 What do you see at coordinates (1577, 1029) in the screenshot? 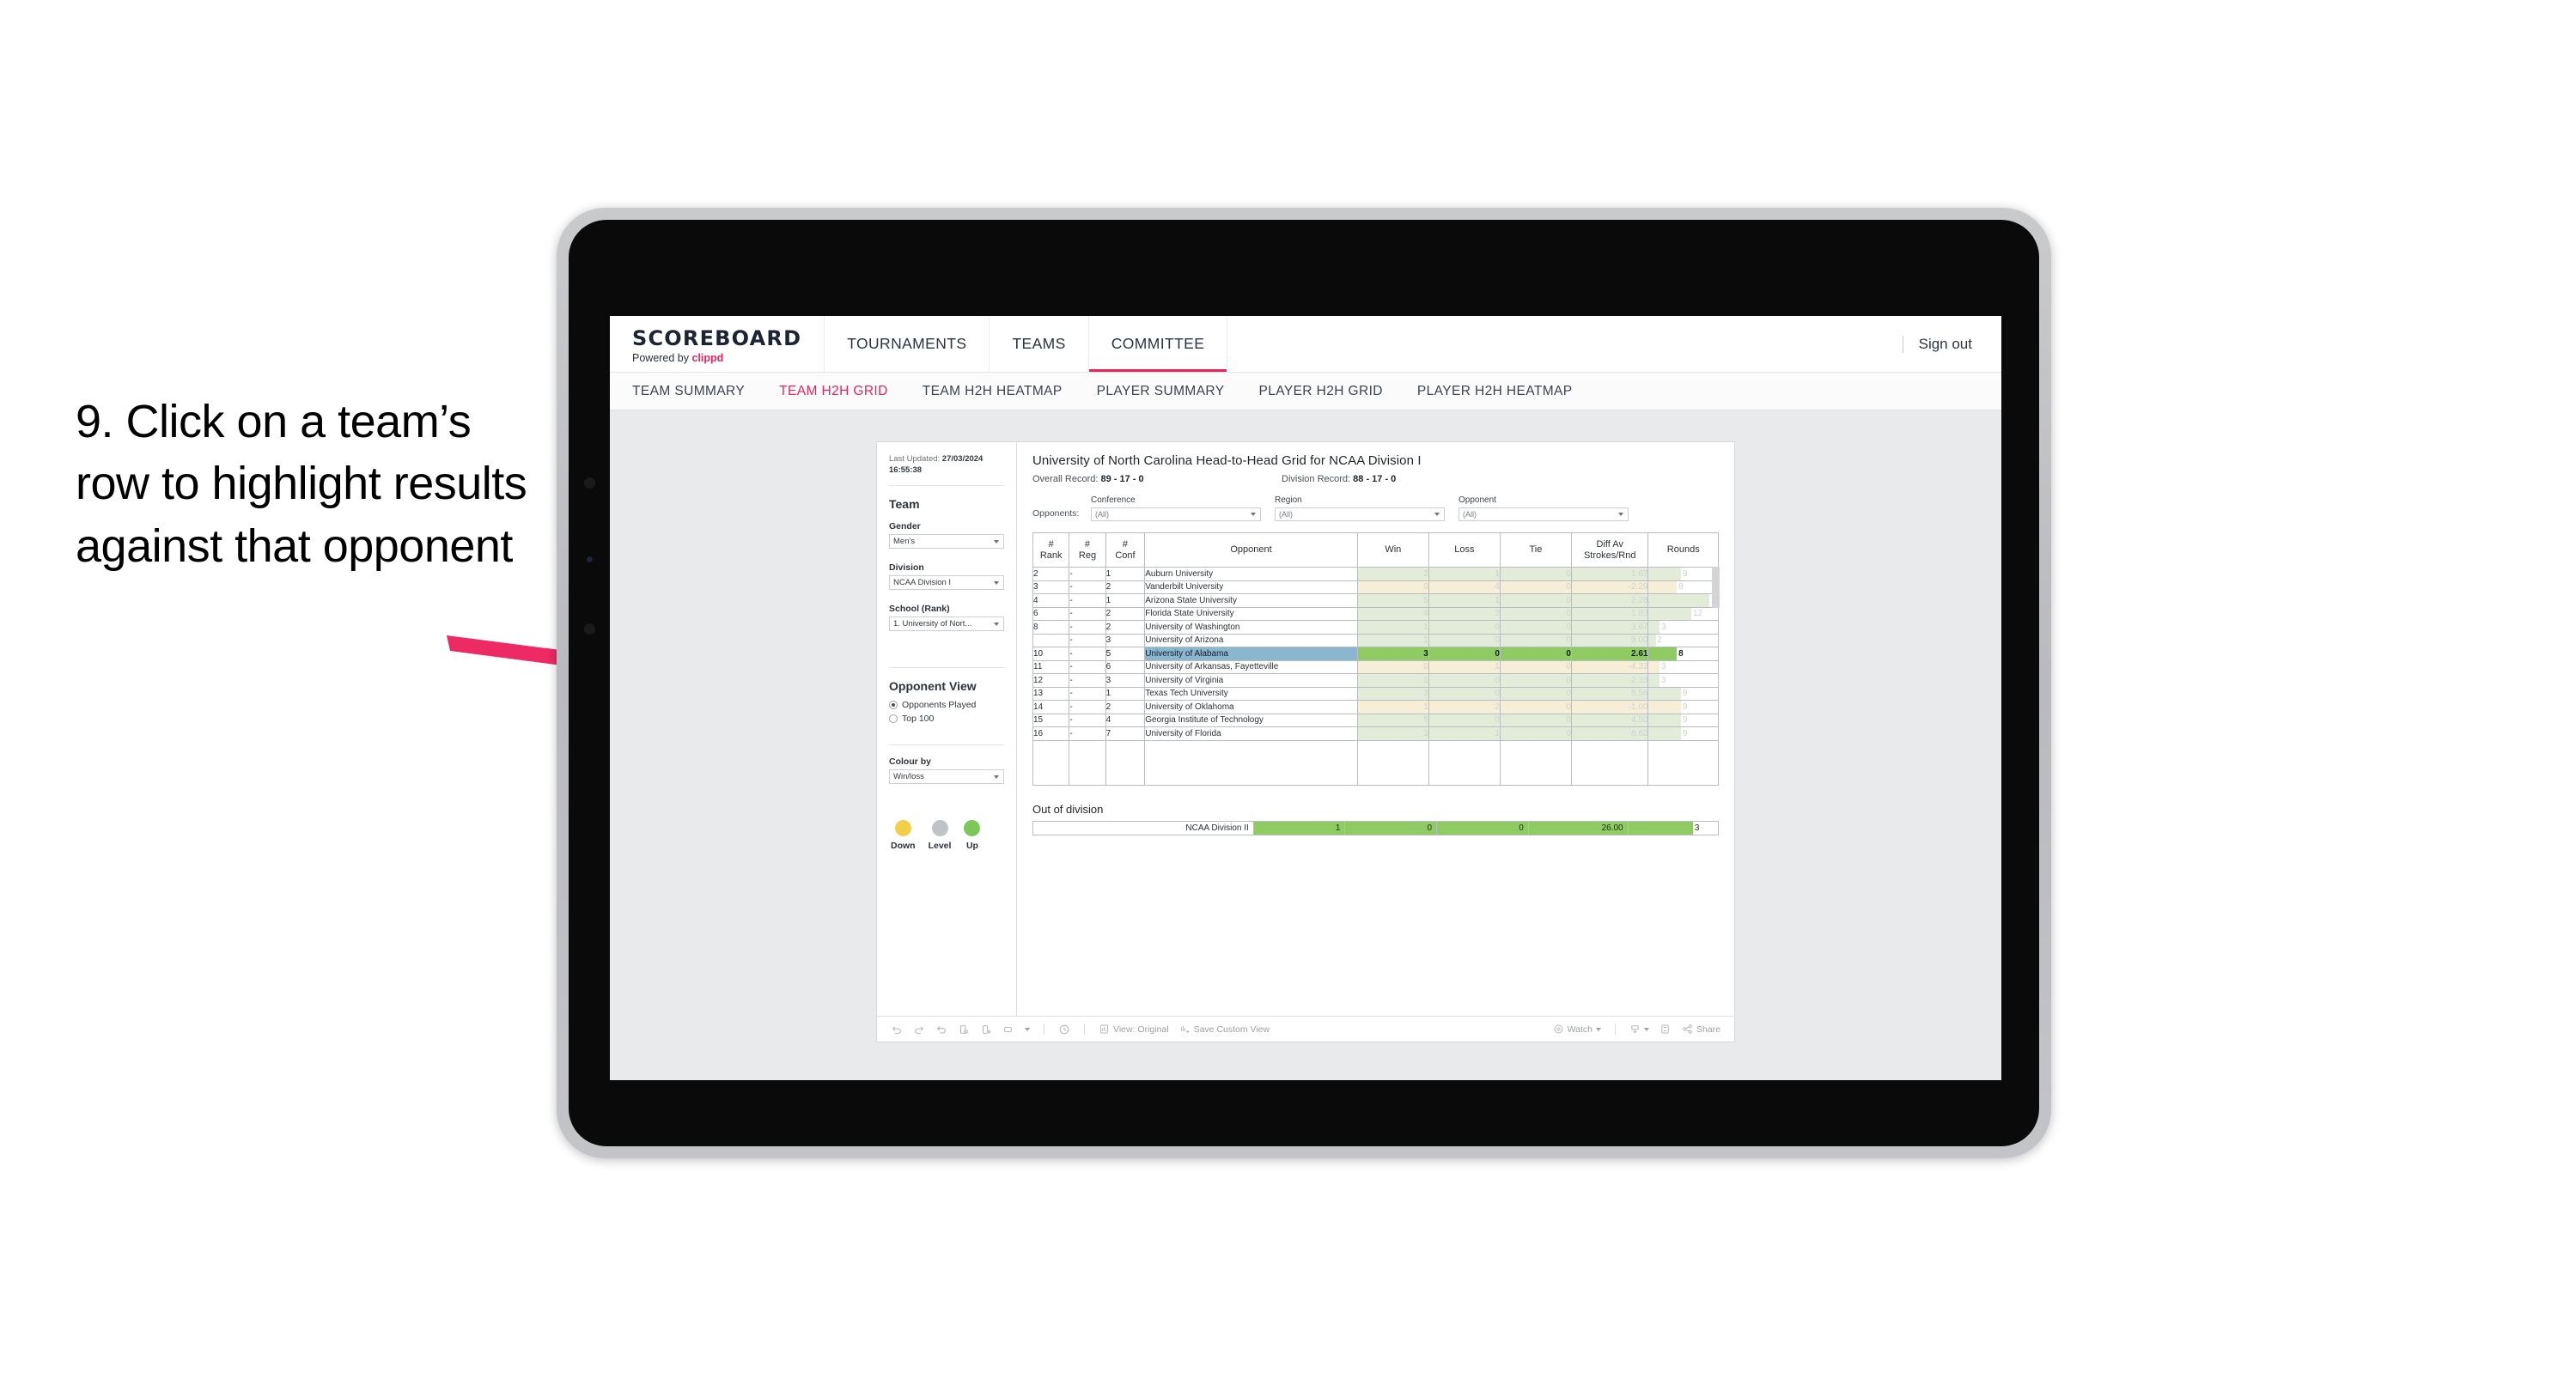
I see `watch-button: Watch` at bounding box center [1577, 1029].